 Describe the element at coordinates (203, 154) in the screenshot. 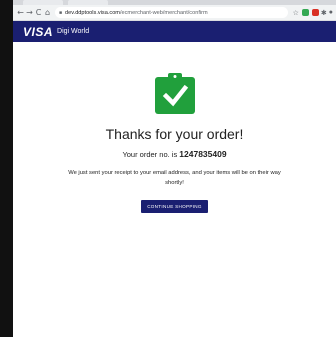

I see `order-number: 1247835409` at that location.